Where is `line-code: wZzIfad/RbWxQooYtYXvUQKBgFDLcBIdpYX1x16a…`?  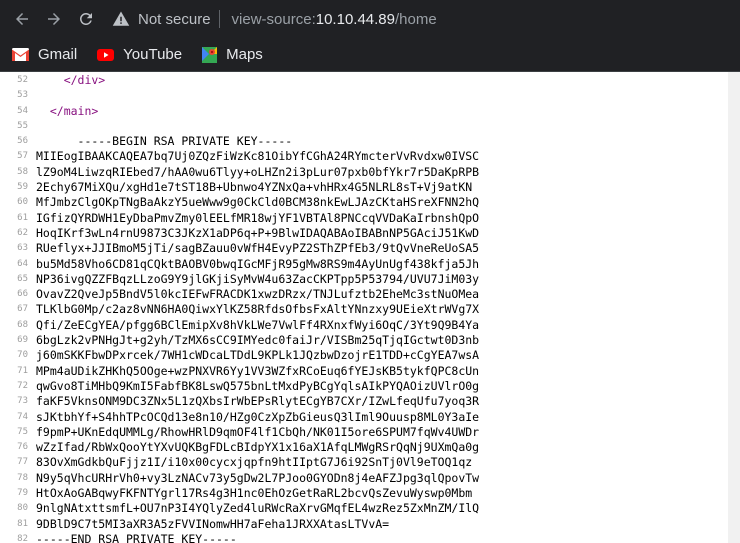
line-code: wZzIfad/RbWxQooYtYXvUQKBgFDLcBIdpYX1x16a… is located at coordinates (258, 447).